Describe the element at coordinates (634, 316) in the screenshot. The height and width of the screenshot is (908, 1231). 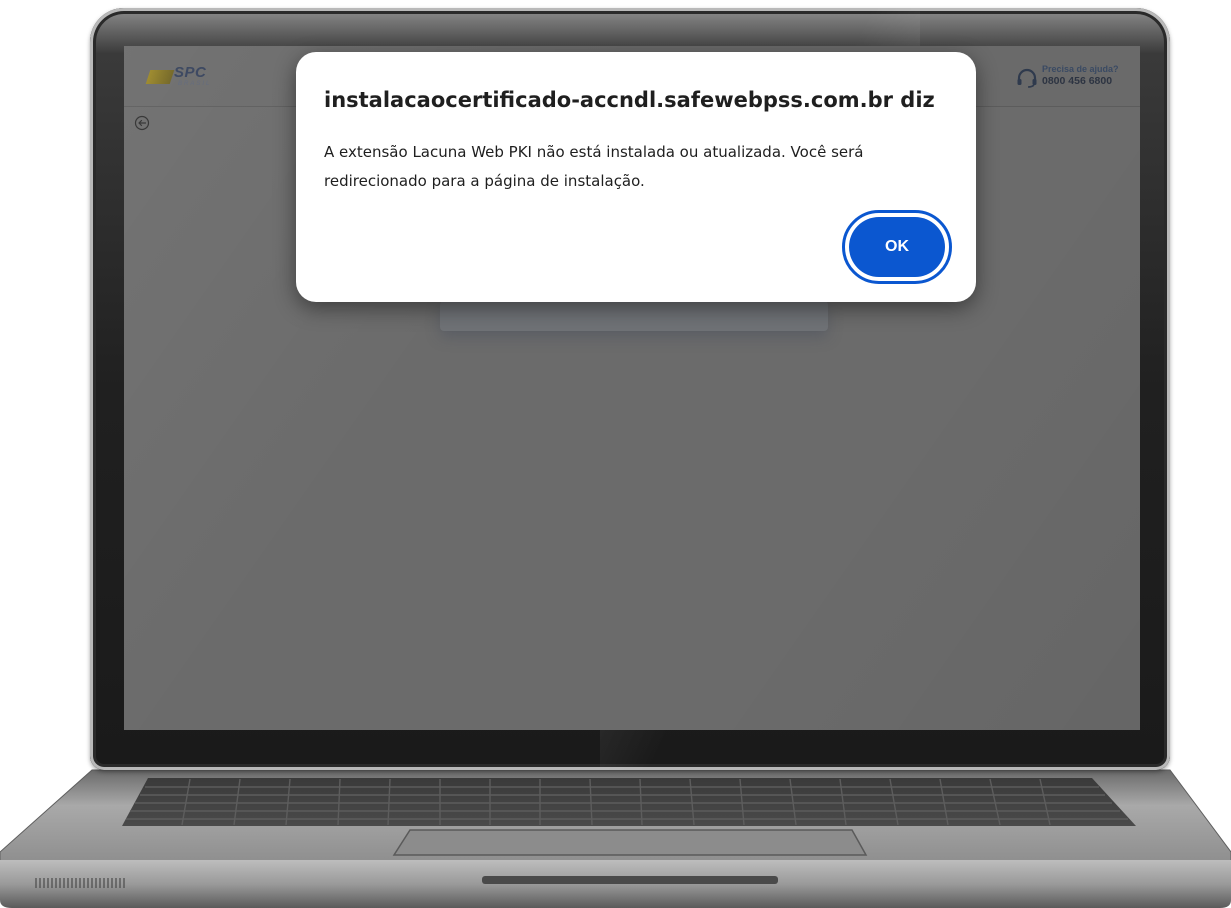
I see `background-card` at that location.